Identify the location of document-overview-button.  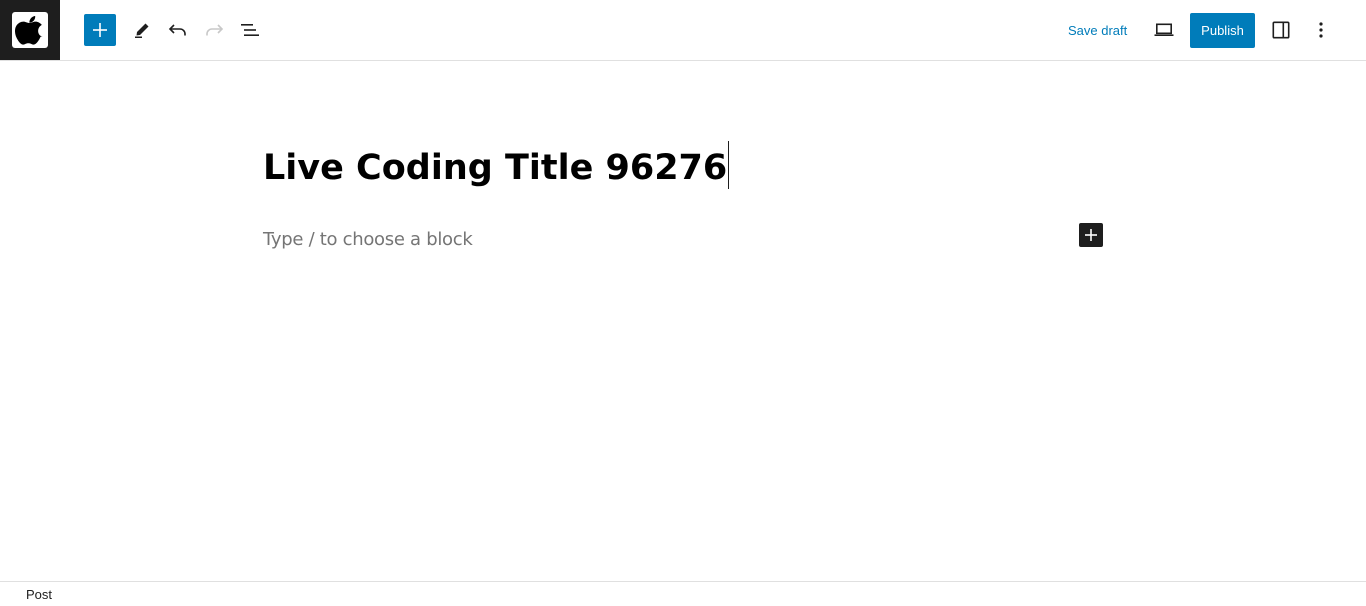
(250, 30).